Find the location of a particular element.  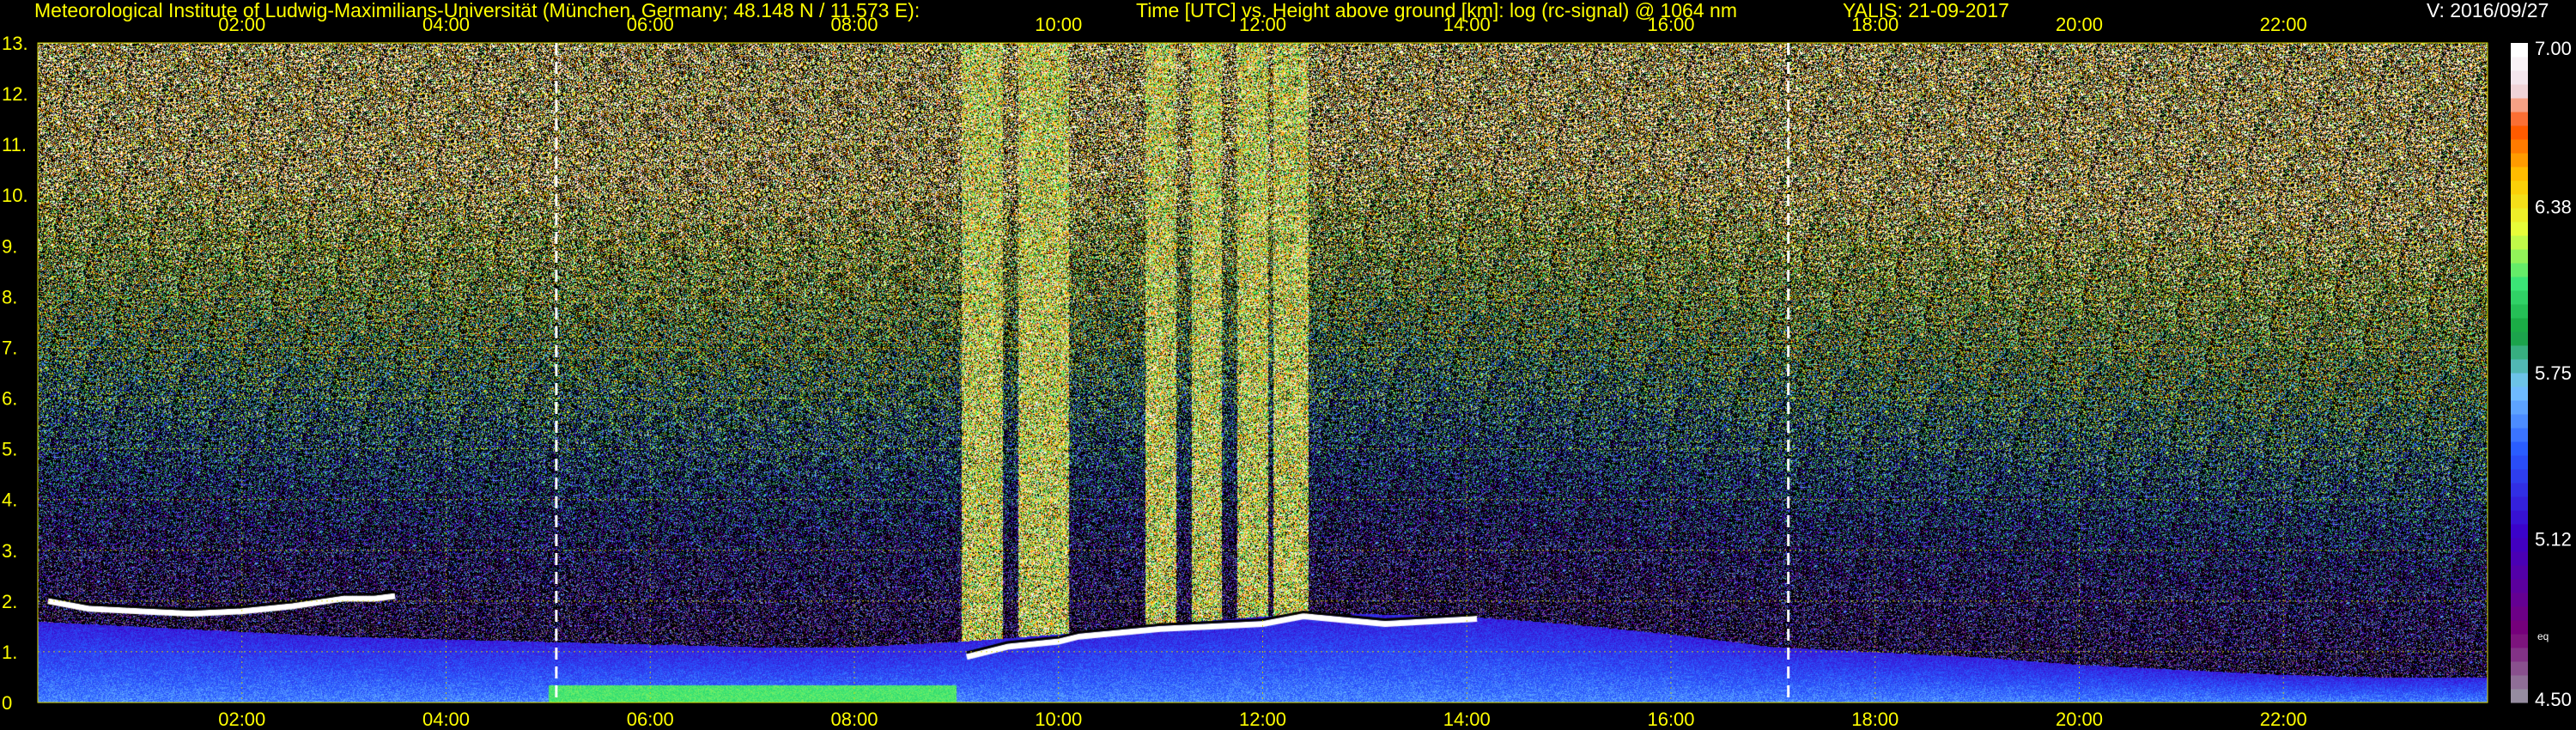

y-tick-label: 13. is located at coordinates (15, 43).